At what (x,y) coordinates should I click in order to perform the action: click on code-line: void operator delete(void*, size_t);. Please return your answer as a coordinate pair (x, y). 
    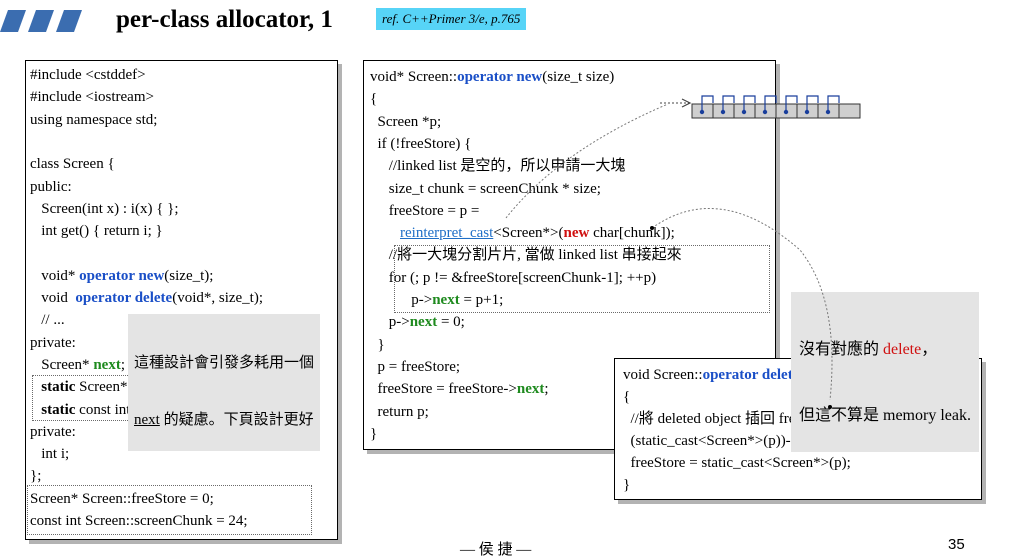
    Looking at the image, I should click on (146, 298).